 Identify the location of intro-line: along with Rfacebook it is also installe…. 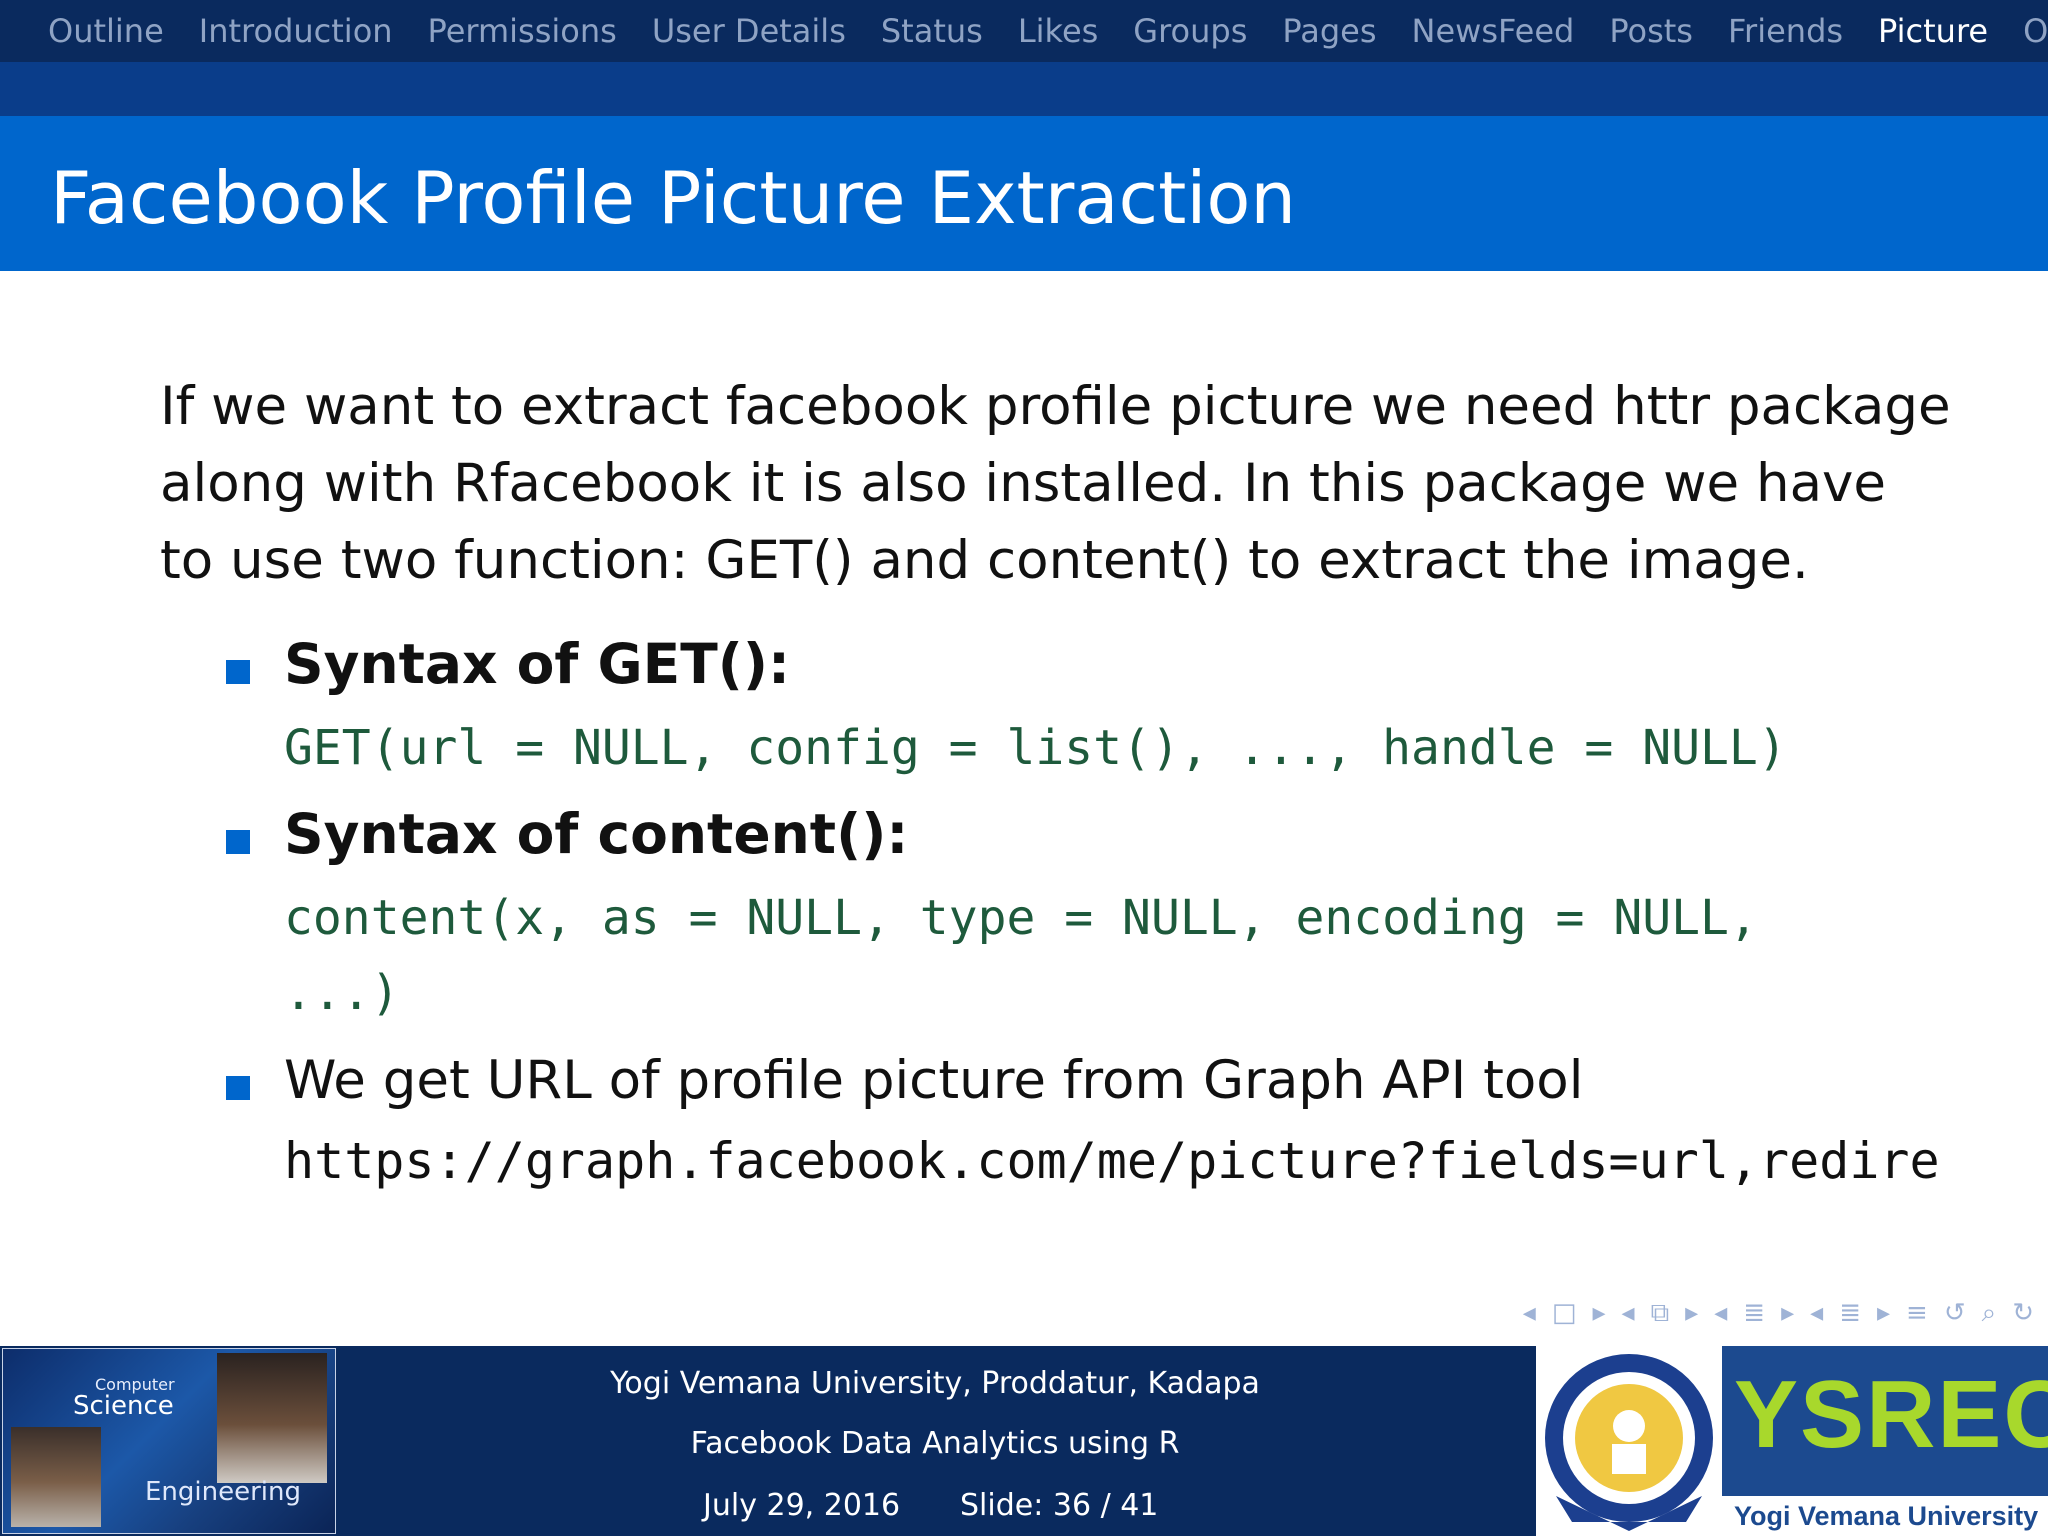
(1023, 483).